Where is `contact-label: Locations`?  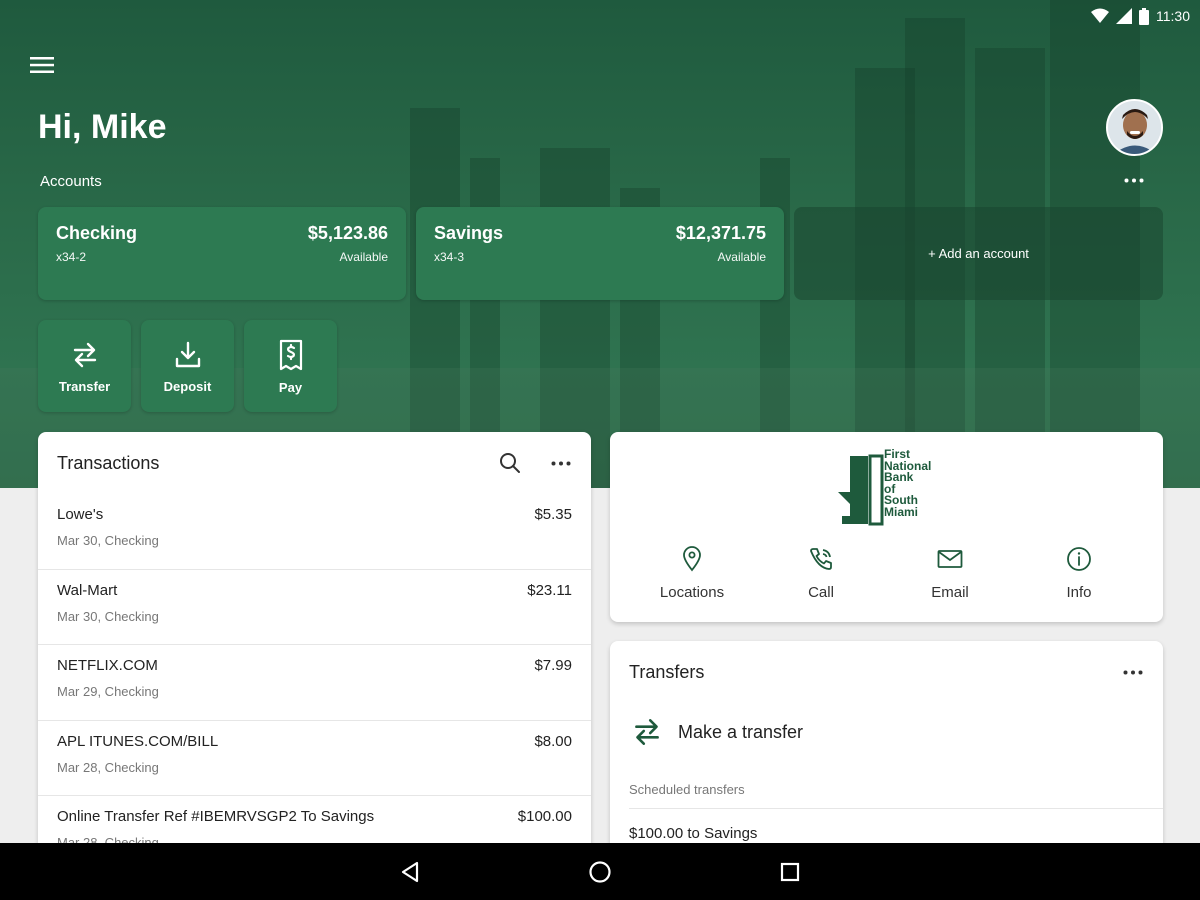 contact-label: Locations is located at coordinates (692, 592).